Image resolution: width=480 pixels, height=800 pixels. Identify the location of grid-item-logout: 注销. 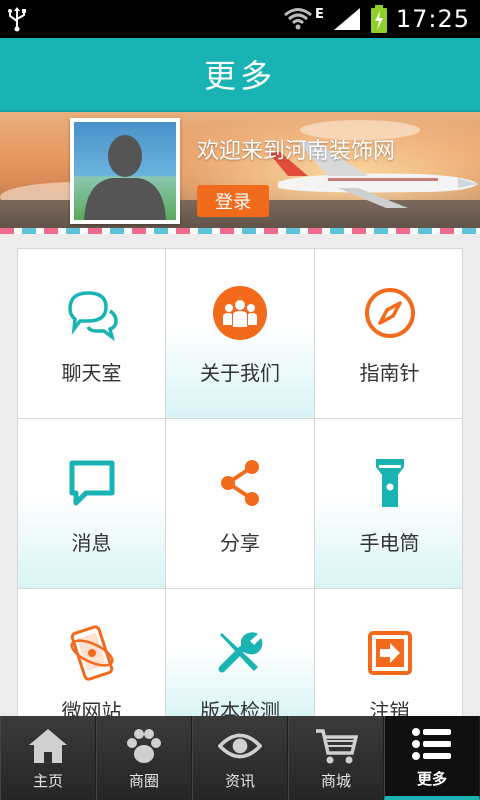
(388, 653).